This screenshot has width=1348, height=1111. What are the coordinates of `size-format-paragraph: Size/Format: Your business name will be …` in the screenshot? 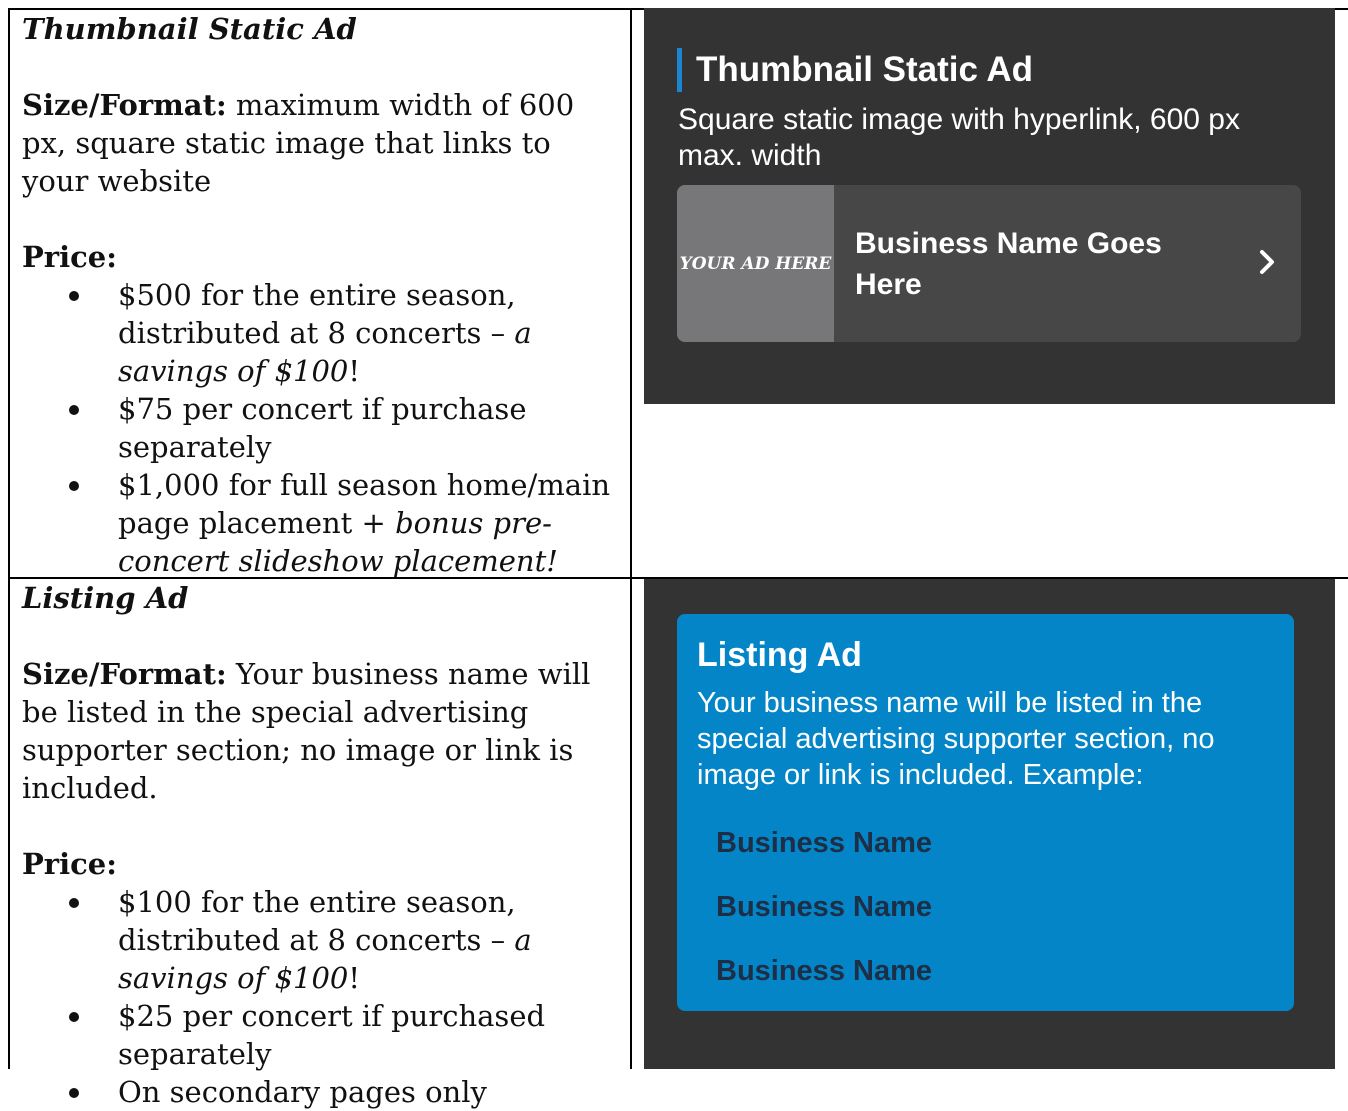 It's located at (322, 731).